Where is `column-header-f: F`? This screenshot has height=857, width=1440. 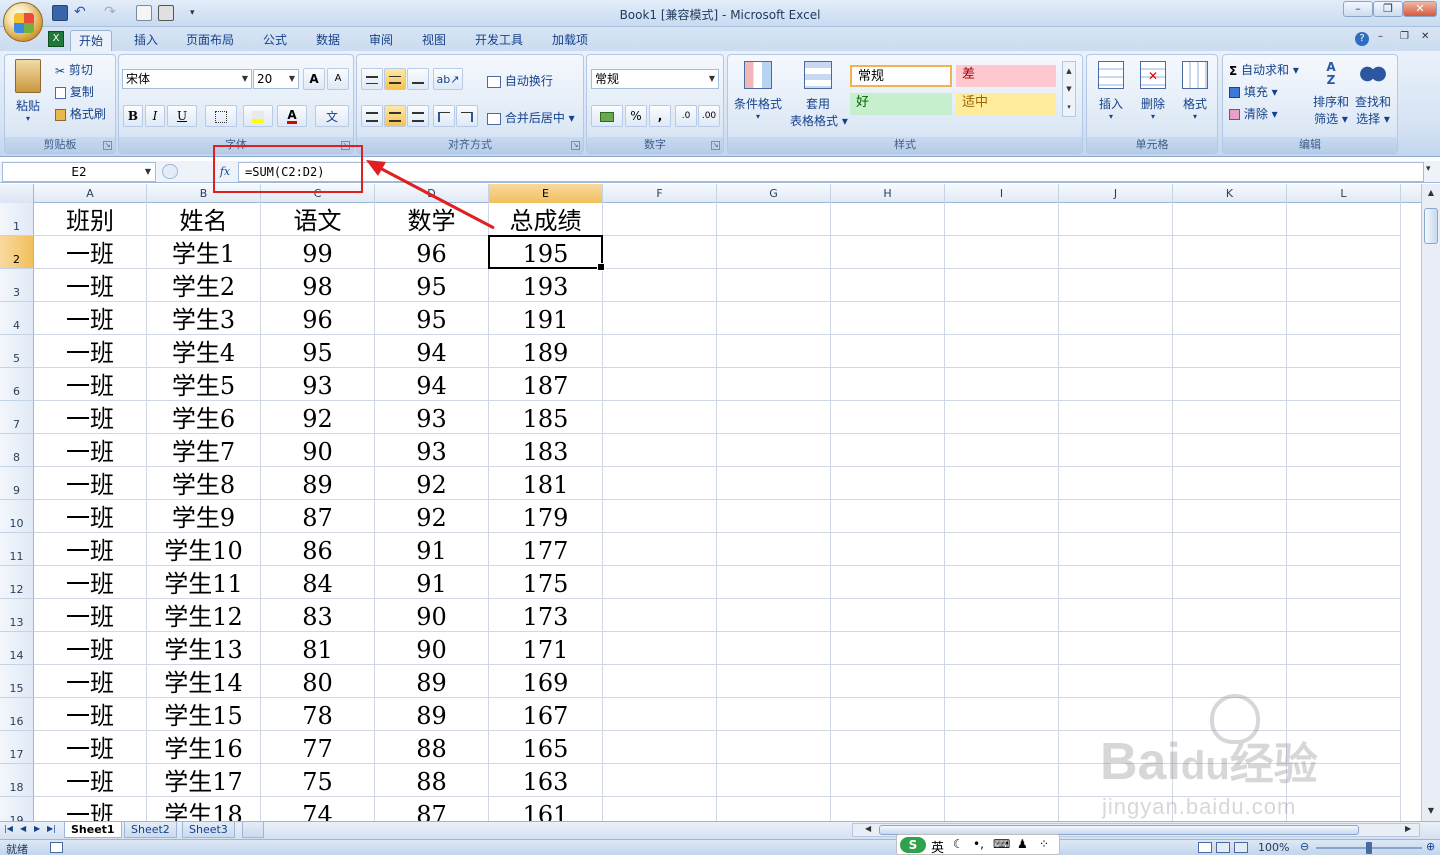
column-header-f: F is located at coordinates (660, 193).